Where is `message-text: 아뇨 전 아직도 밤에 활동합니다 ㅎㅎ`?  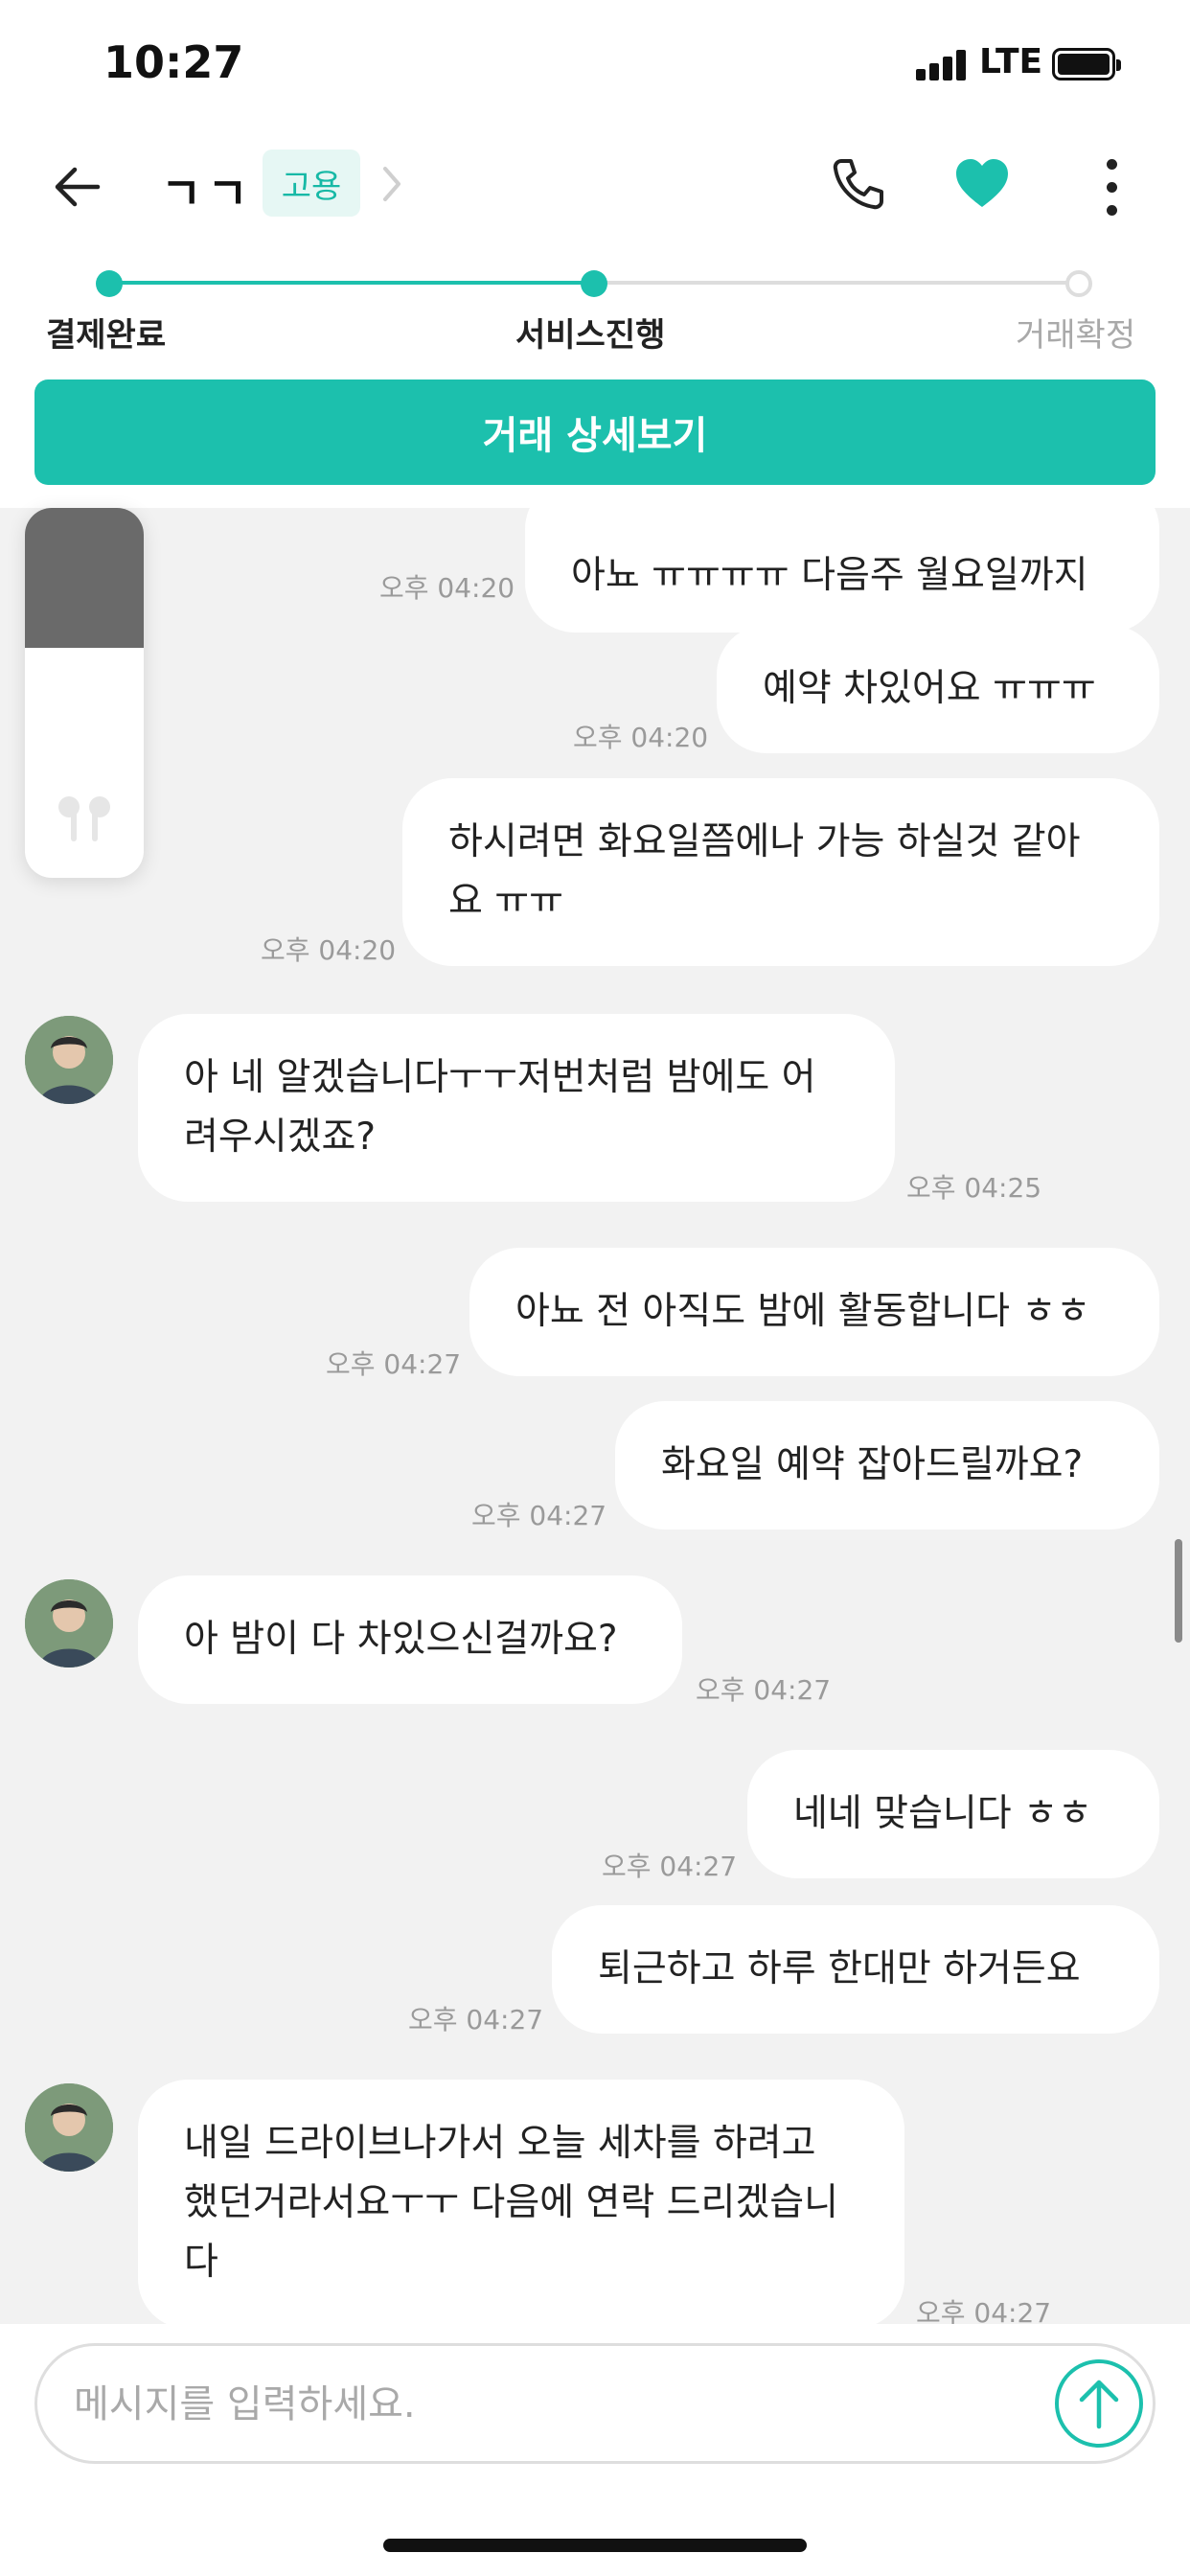
message-text: 아뇨 전 아직도 밤에 활동합니다 ㅎㅎ is located at coordinates (803, 1311).